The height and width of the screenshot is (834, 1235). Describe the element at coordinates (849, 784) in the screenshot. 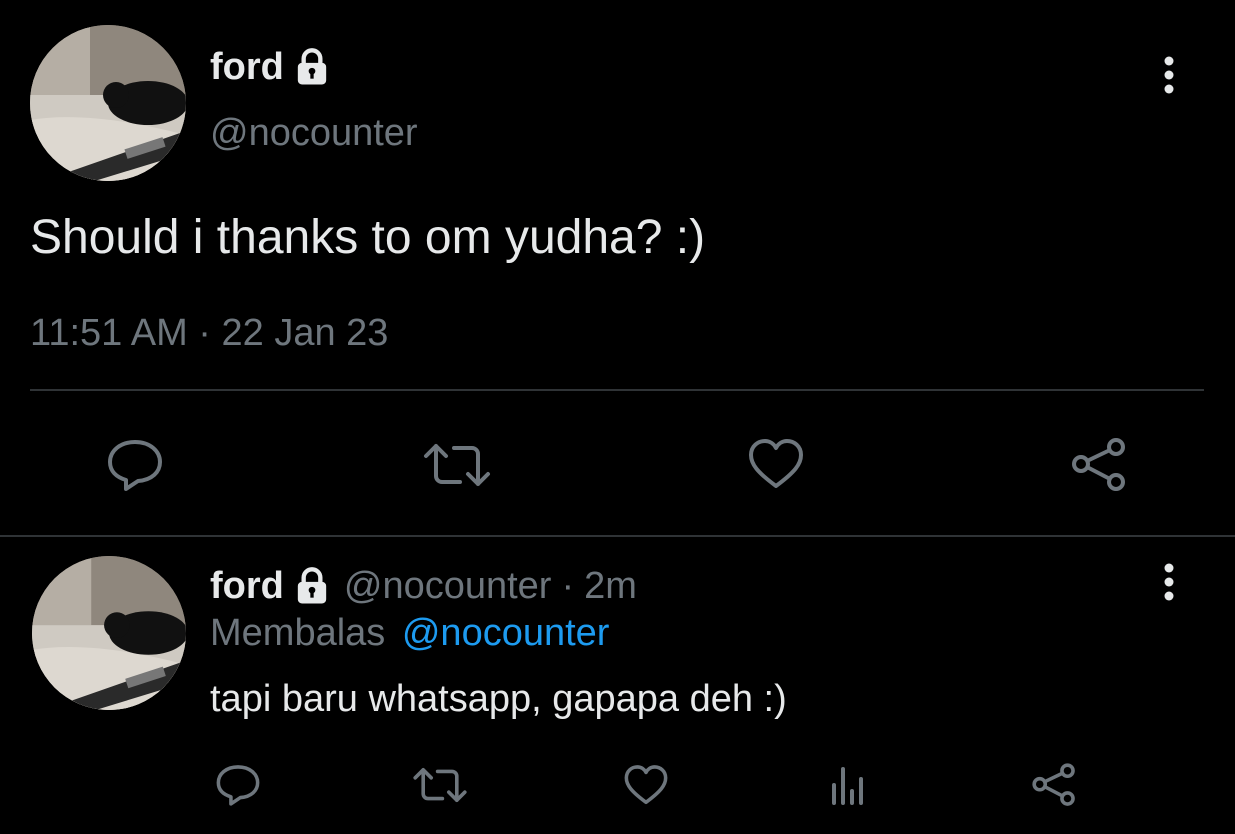

I see `analytics-icon` at that location.